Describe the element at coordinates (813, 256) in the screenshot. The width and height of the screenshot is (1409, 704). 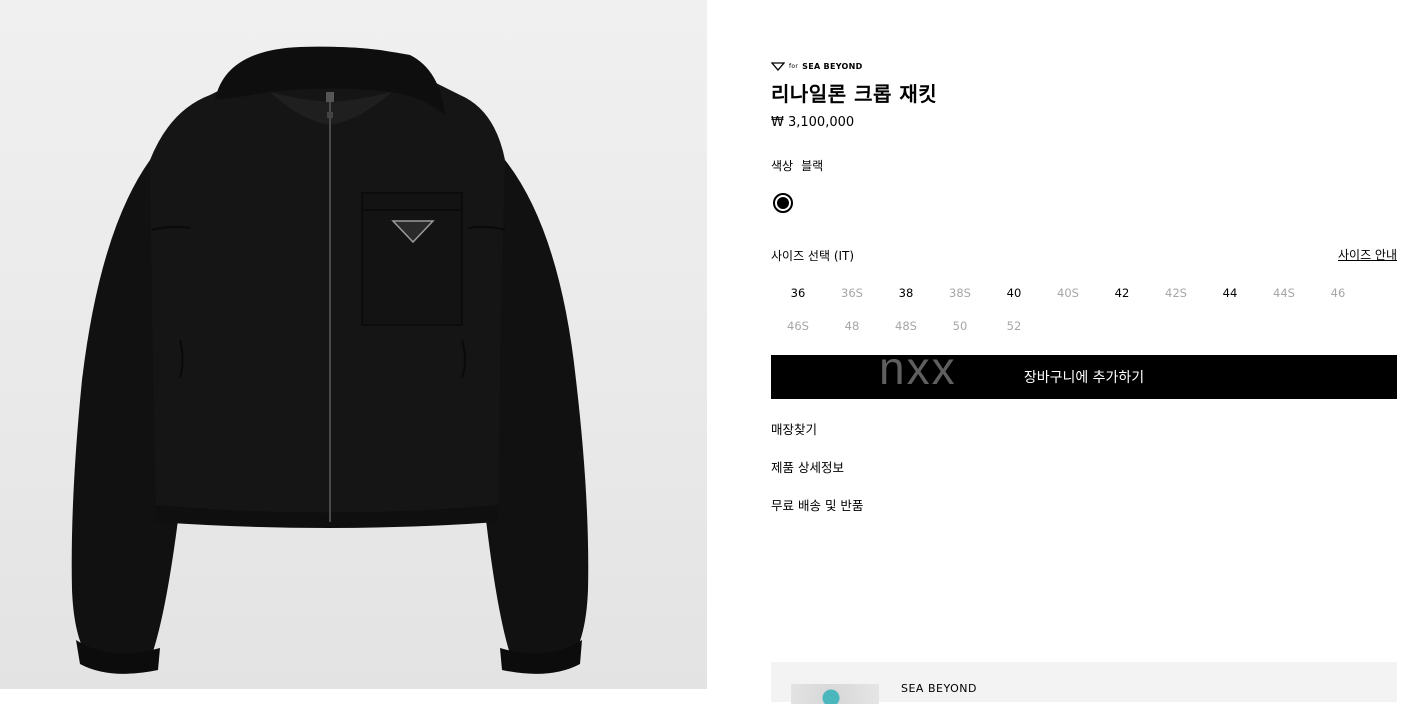
I see `size-label: 사이즈 선택 (IT)` at that location.